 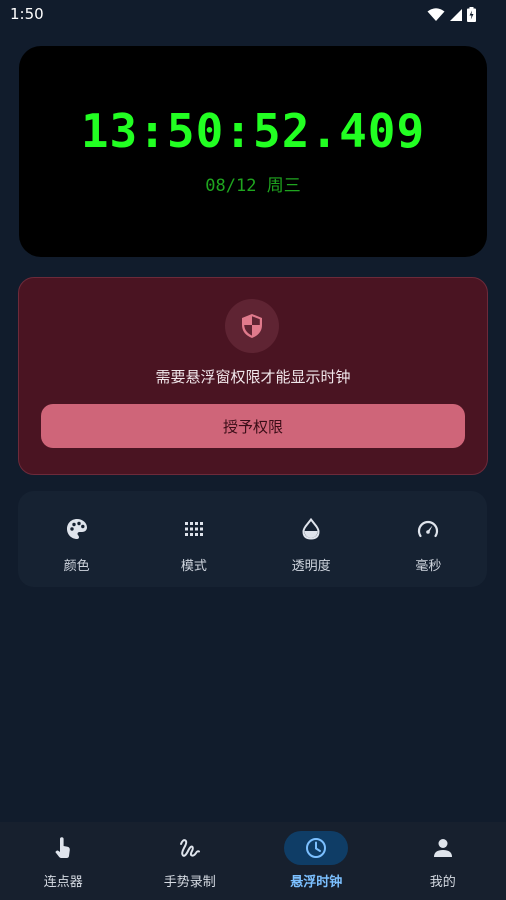 What do you see at coordinates (253, 426) in the screenshot?
I see `grant-permission-button: 授予权限` at bounding box center [253, 426].